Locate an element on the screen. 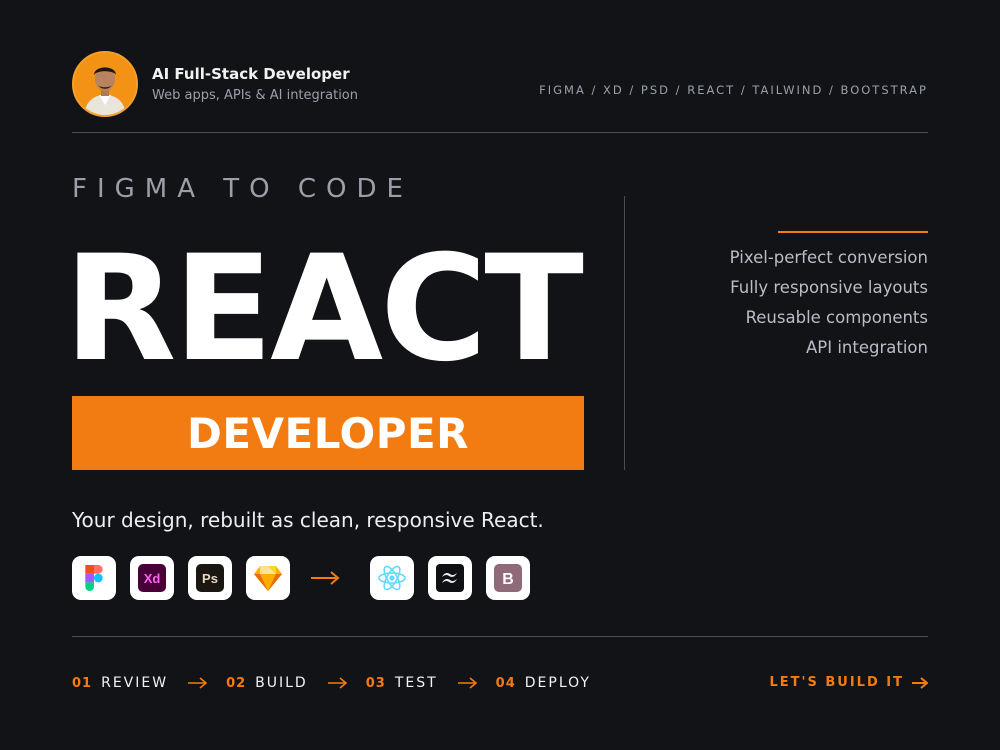 Image resolution: width=1000 pixels, height=750 pixels. tailwind-icon is located at coordinates (450, 578).